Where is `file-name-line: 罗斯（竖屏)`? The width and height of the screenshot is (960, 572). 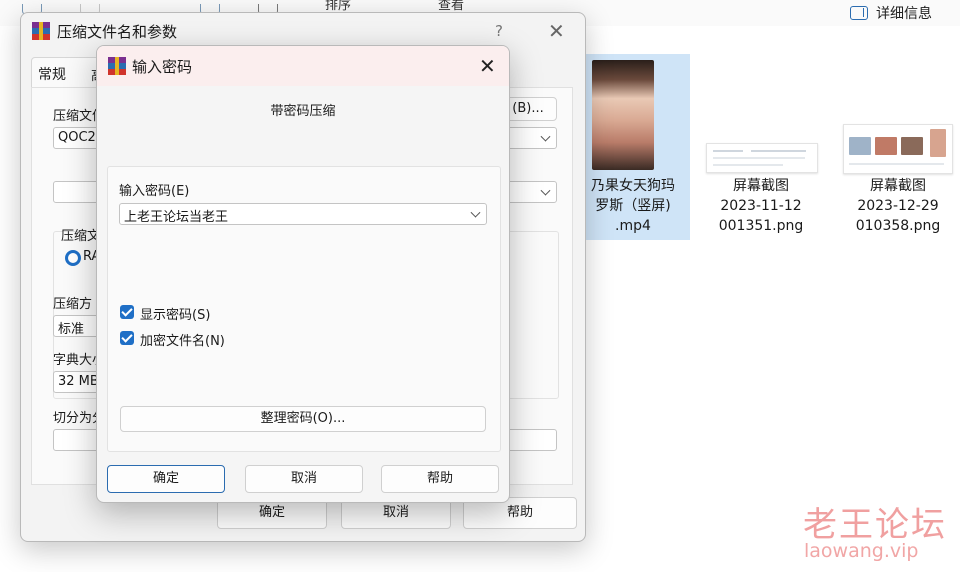 file-name-line: 罗斯（竖屏) is located at coordinates (633, 206).